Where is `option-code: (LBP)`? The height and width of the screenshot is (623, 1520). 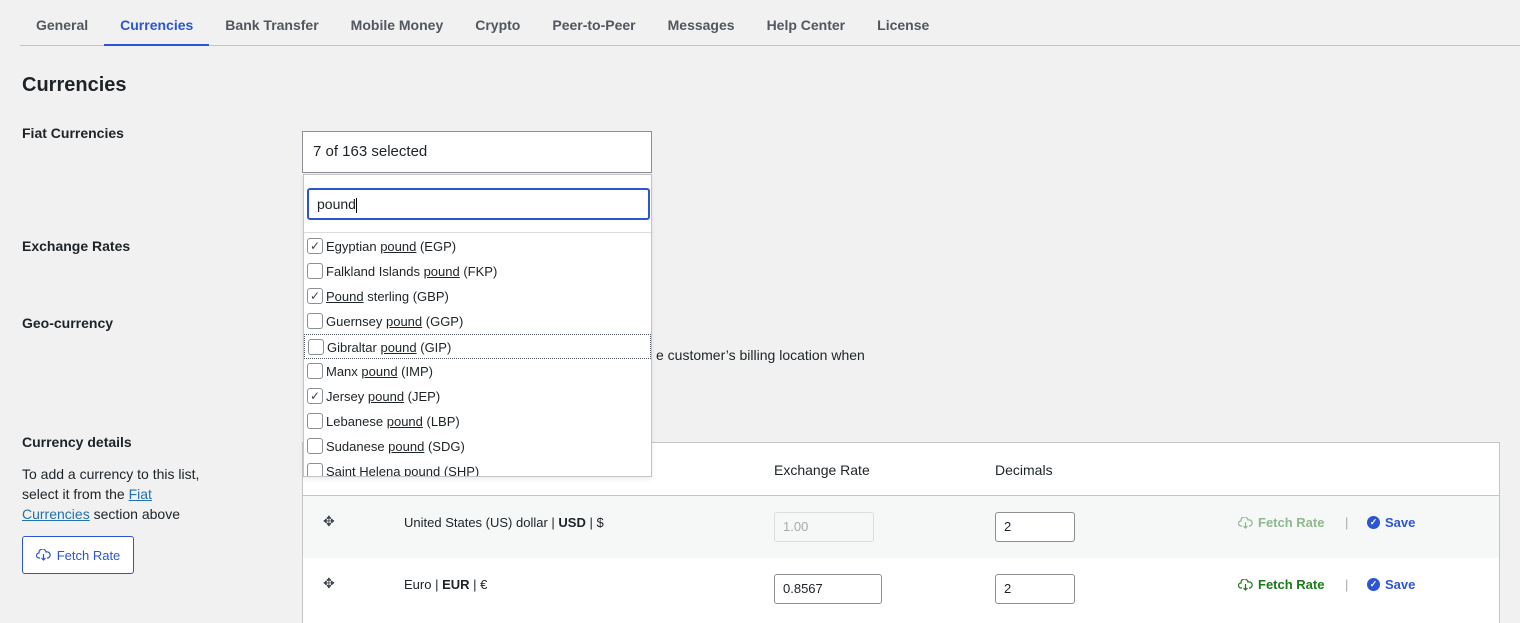
option-code: (LBP) is located at coordinates (441, 421).